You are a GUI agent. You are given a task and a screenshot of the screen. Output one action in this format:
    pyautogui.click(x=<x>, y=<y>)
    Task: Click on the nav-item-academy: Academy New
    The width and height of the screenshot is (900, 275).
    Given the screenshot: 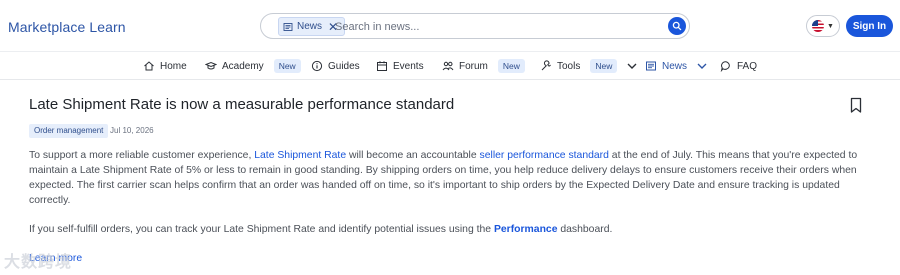 What is the action you would take?
    pyautogui.click(x=253, y=66)
    